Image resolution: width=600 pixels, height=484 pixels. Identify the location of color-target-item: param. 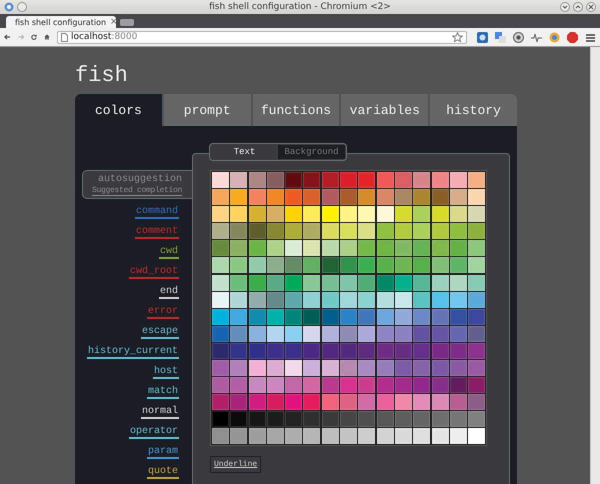
(162, 452).